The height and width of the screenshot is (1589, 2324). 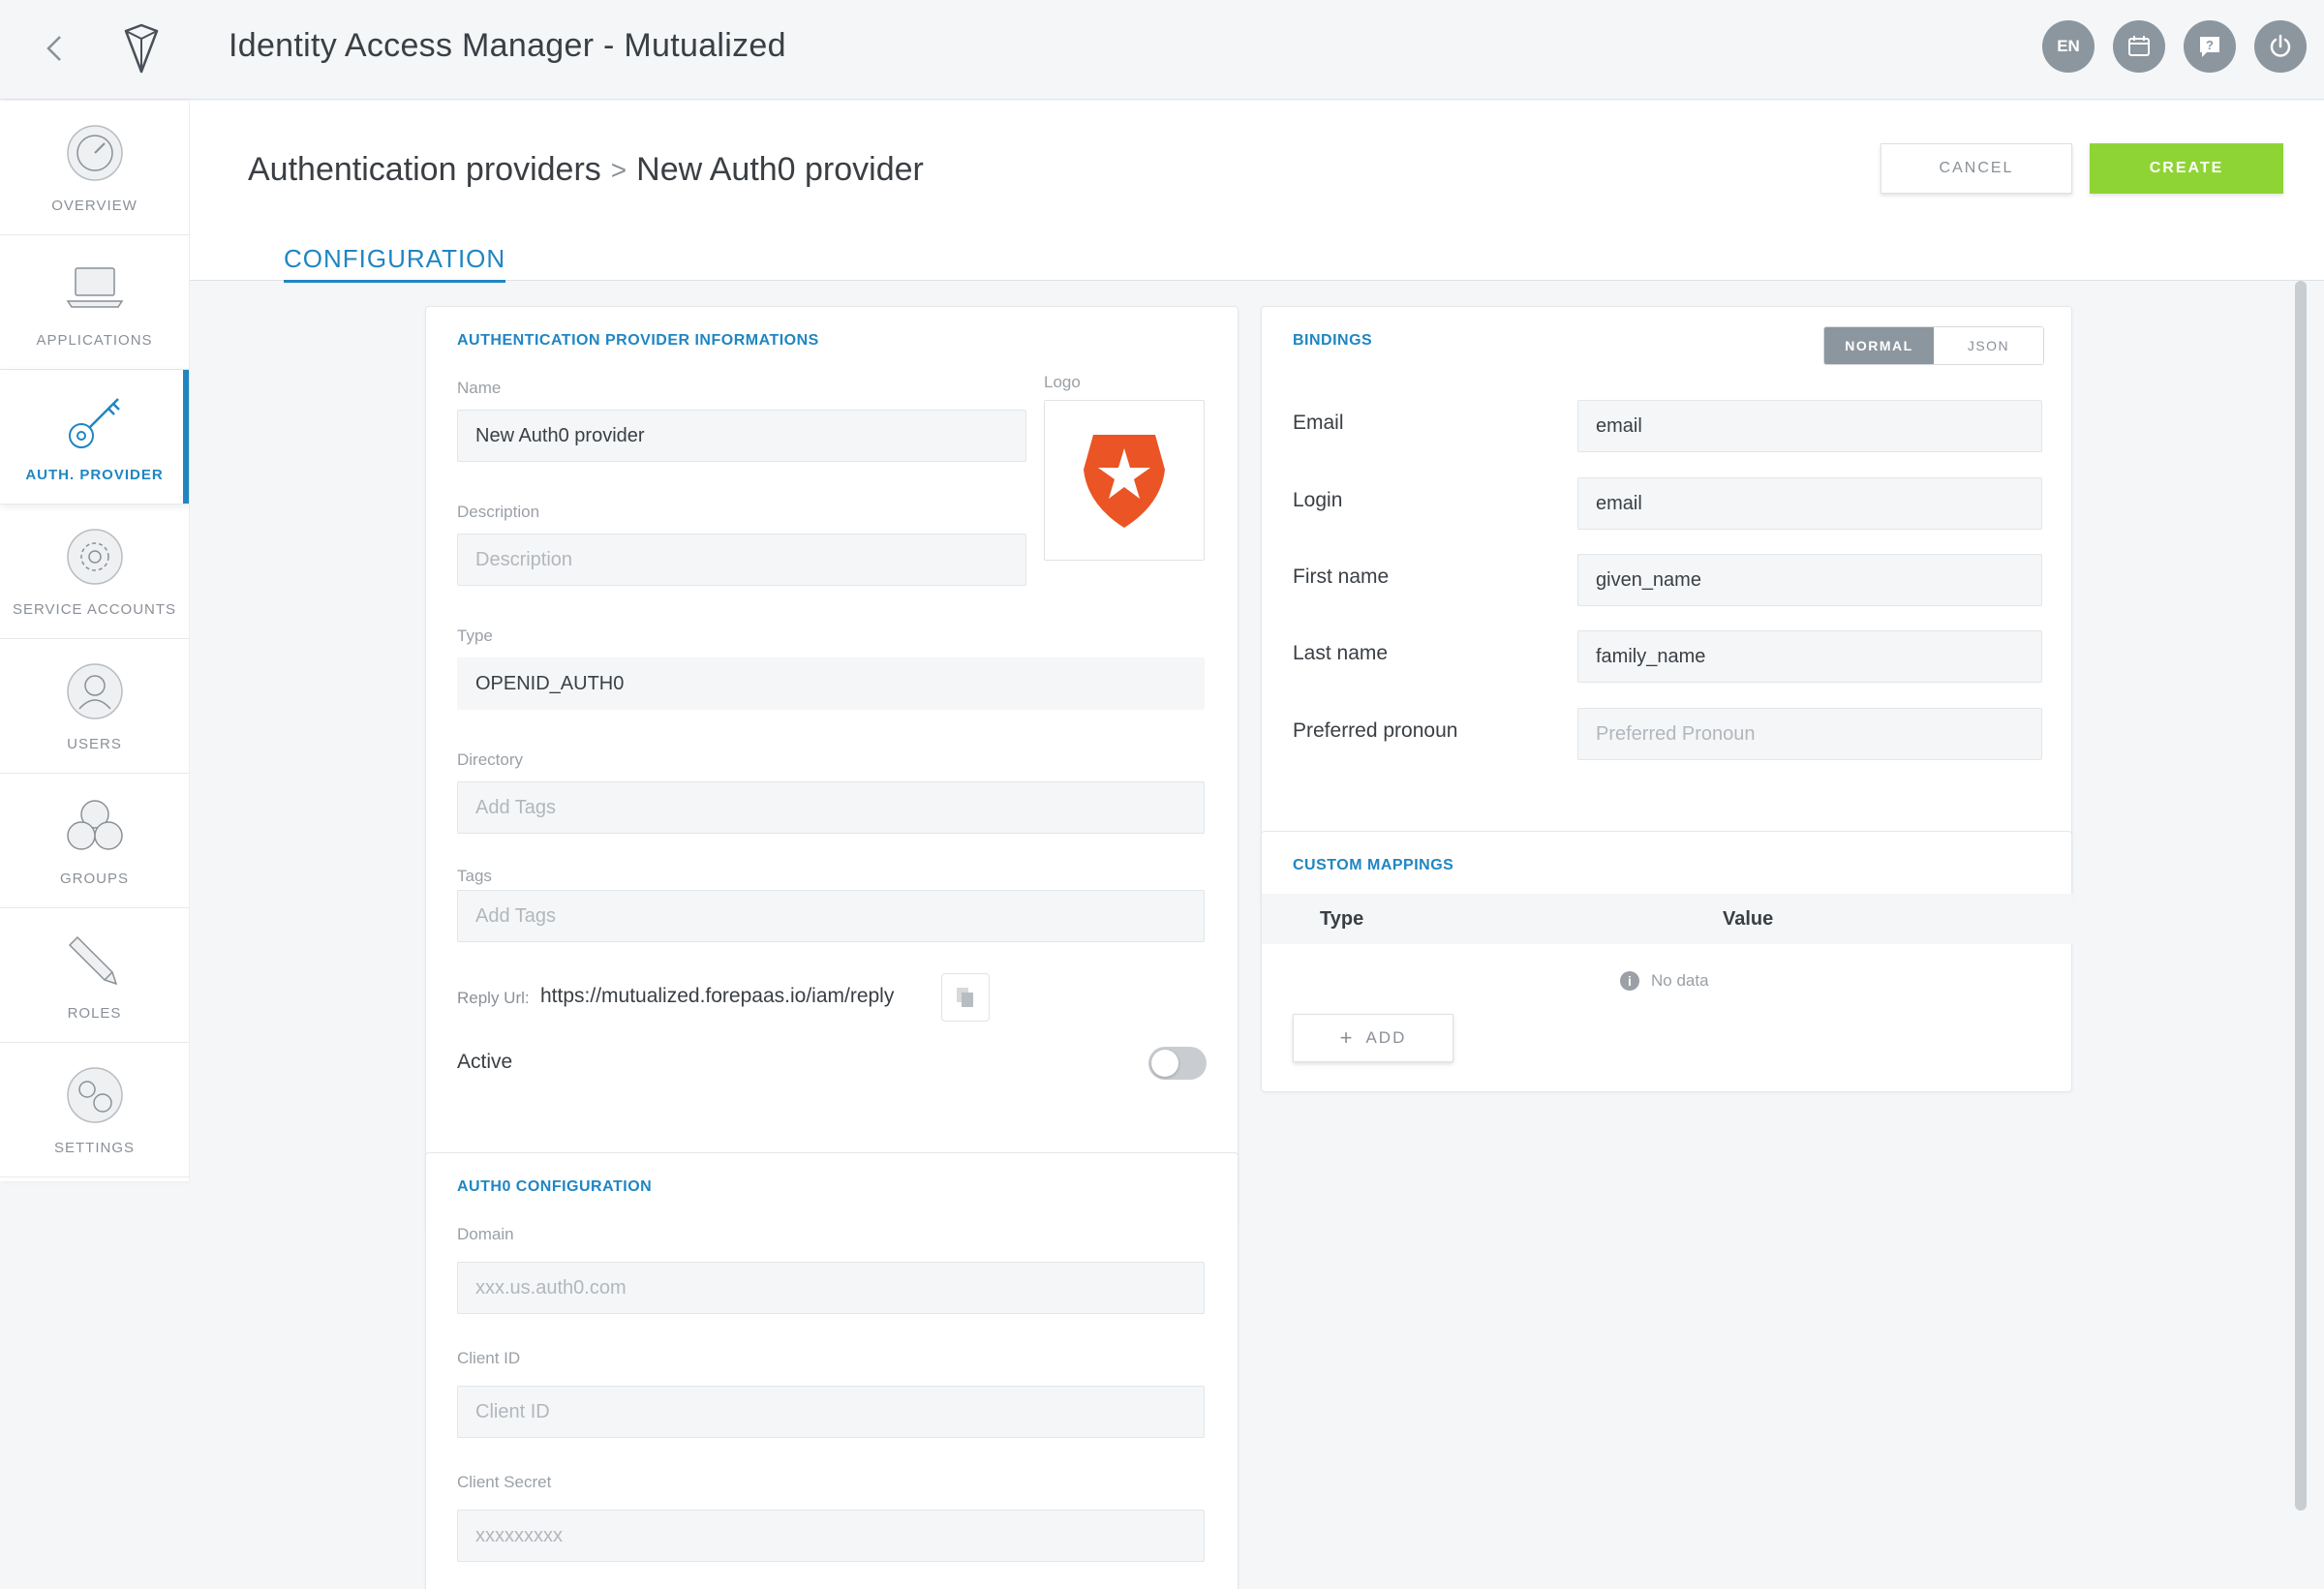 I want to click on binding-label-email: Email, so click(x=1318, y=423).